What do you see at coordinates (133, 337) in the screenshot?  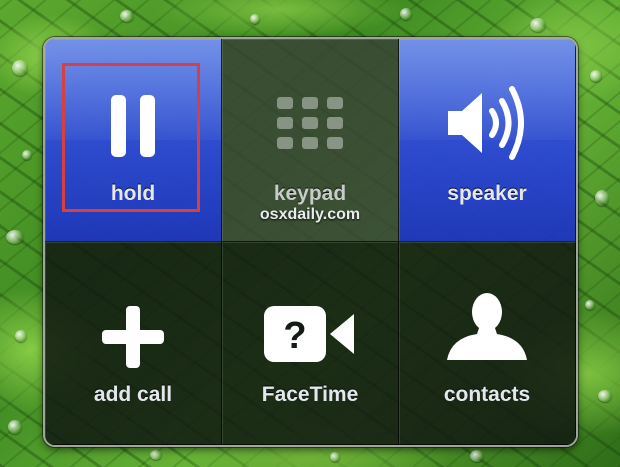 I see `plus-icon` at bounding box center [133, 337].